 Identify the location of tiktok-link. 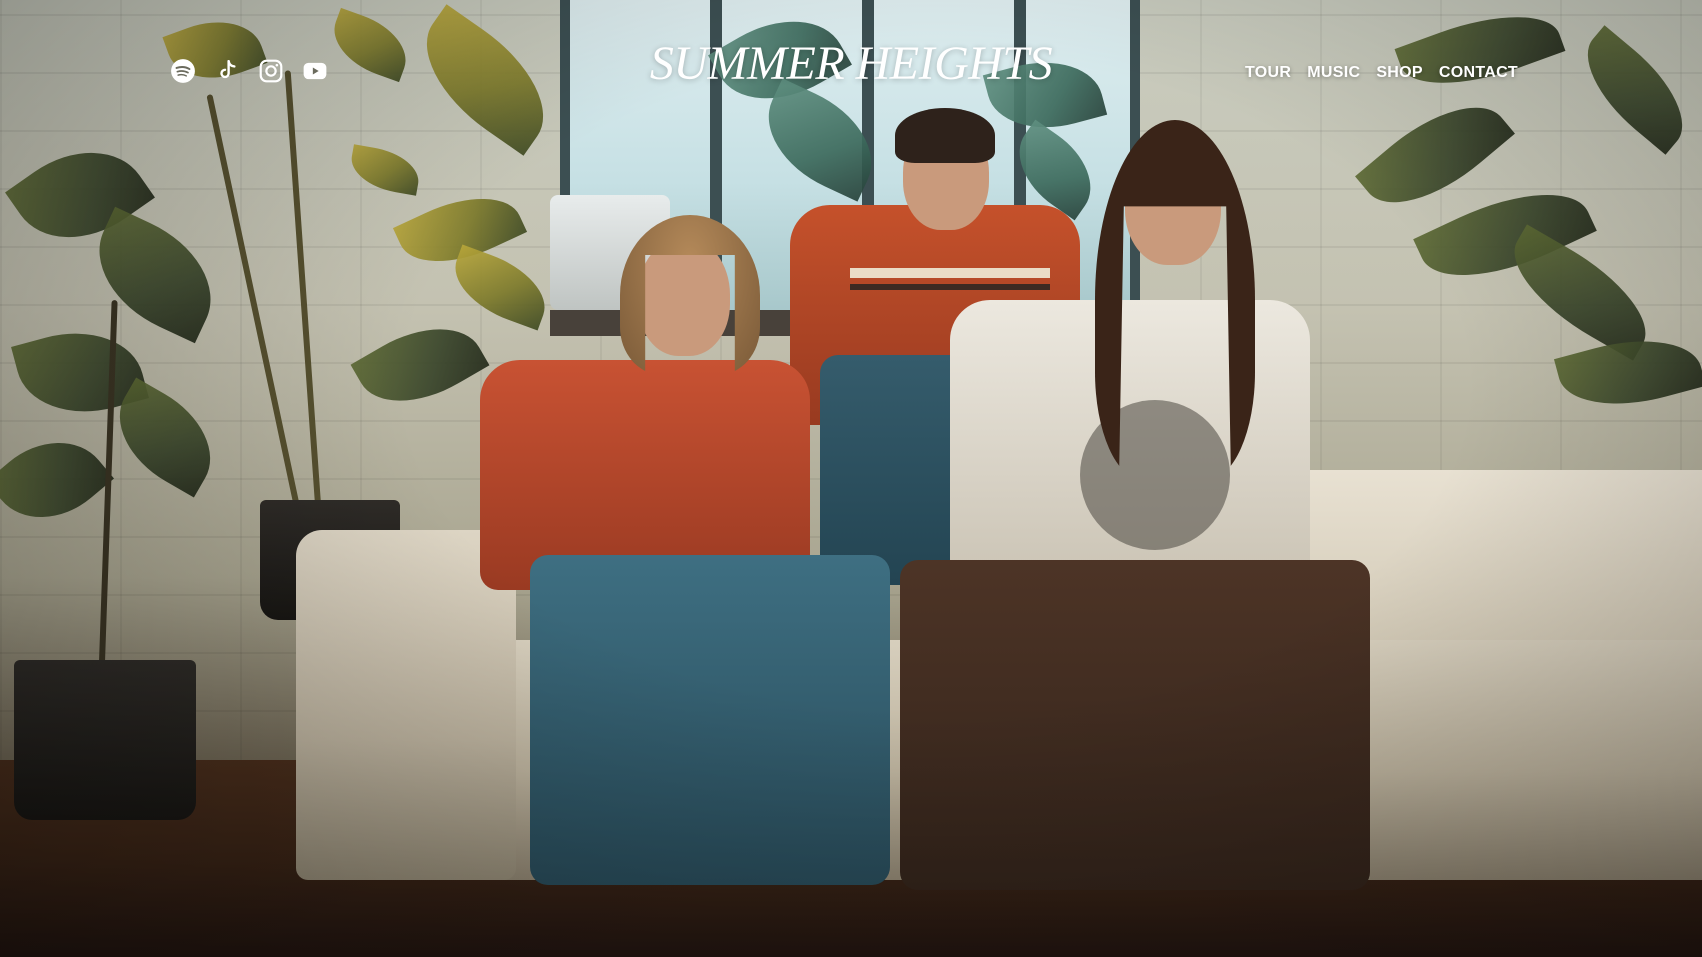
(227, 71).